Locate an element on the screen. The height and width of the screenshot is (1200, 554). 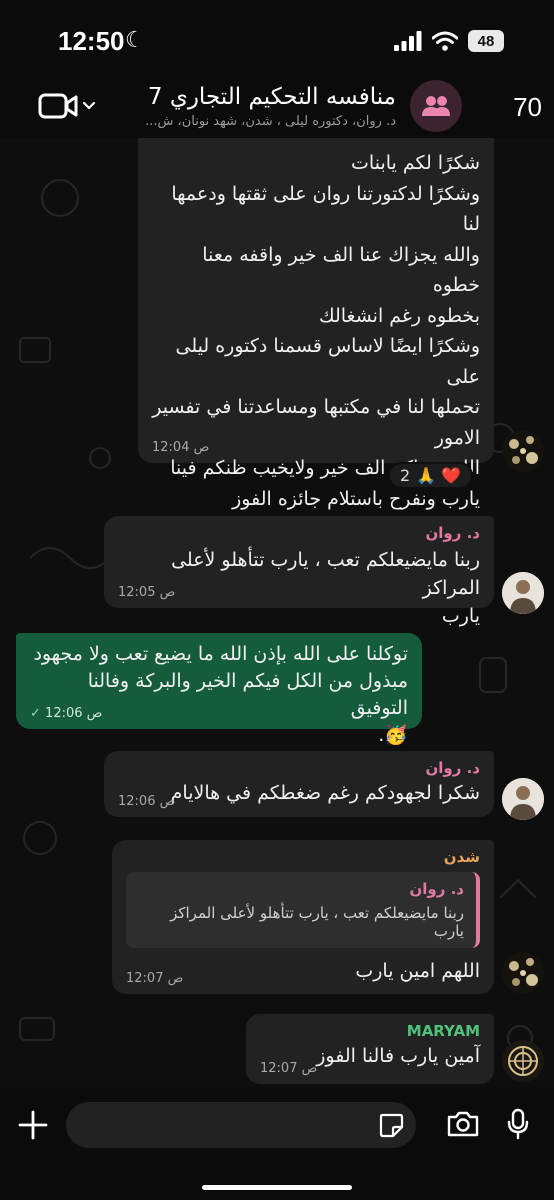
reaction-count: 2 is located at coordinates (405, 475).